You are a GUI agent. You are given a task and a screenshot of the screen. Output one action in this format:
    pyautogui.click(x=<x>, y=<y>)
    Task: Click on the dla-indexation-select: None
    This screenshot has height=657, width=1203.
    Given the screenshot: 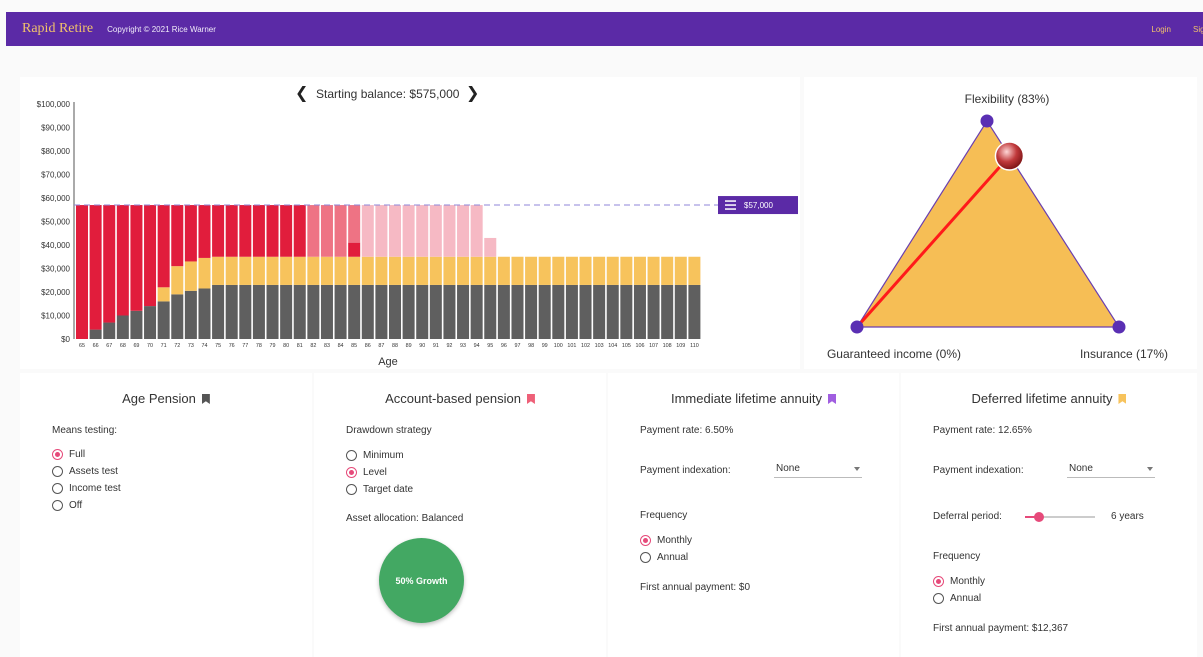 What is the action you would take?
    pyautogui.click(x=1111, y=469)
    